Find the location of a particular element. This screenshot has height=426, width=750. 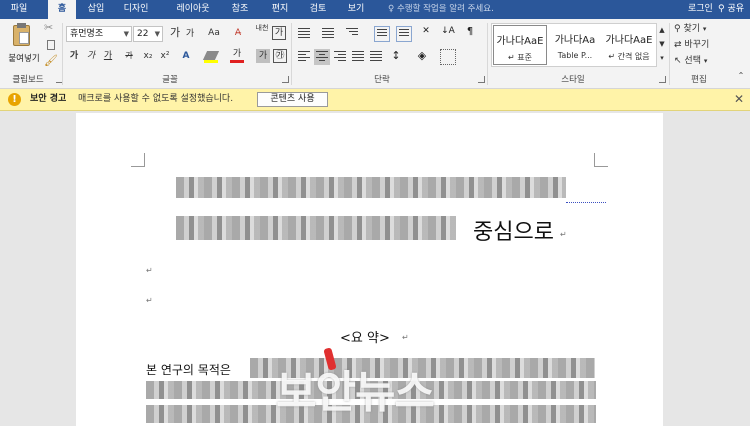

asian-layout-icon: ✕ is located at coordinates (426, 34).